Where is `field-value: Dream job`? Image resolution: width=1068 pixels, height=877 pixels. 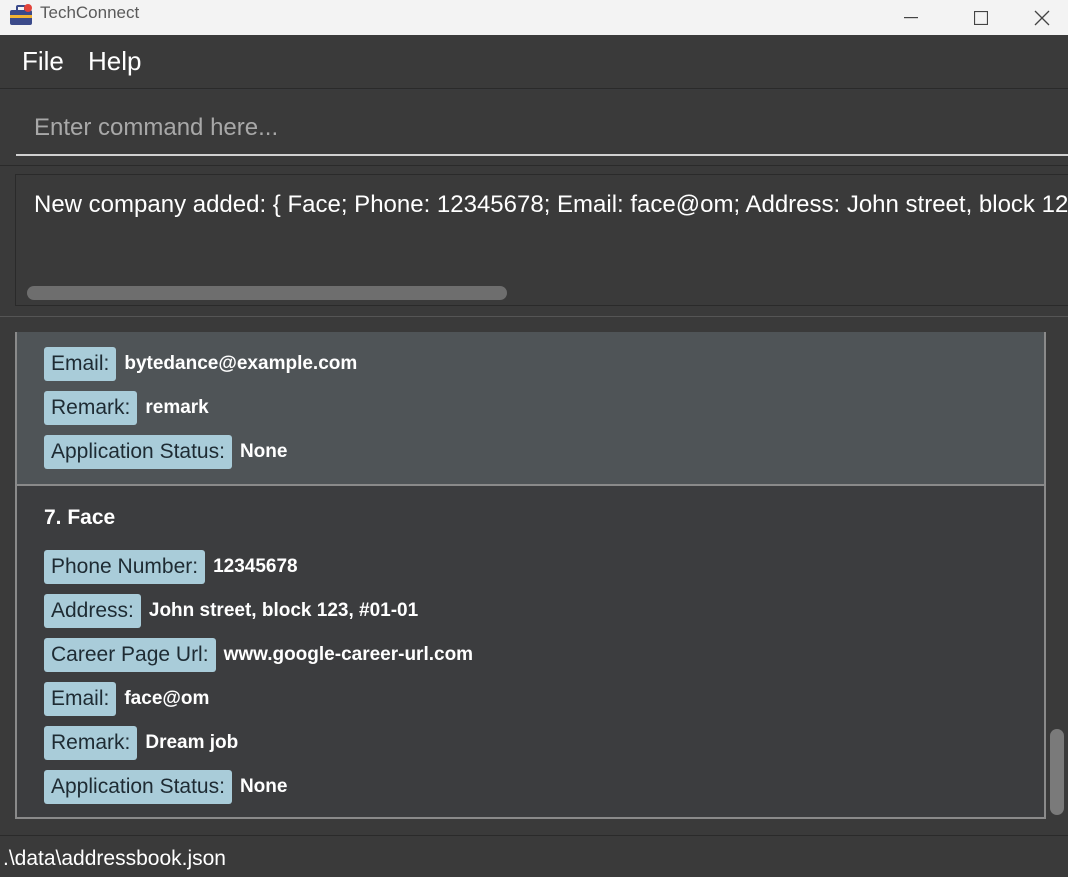 field-value: Dream job is located at coordinates (192, 742).